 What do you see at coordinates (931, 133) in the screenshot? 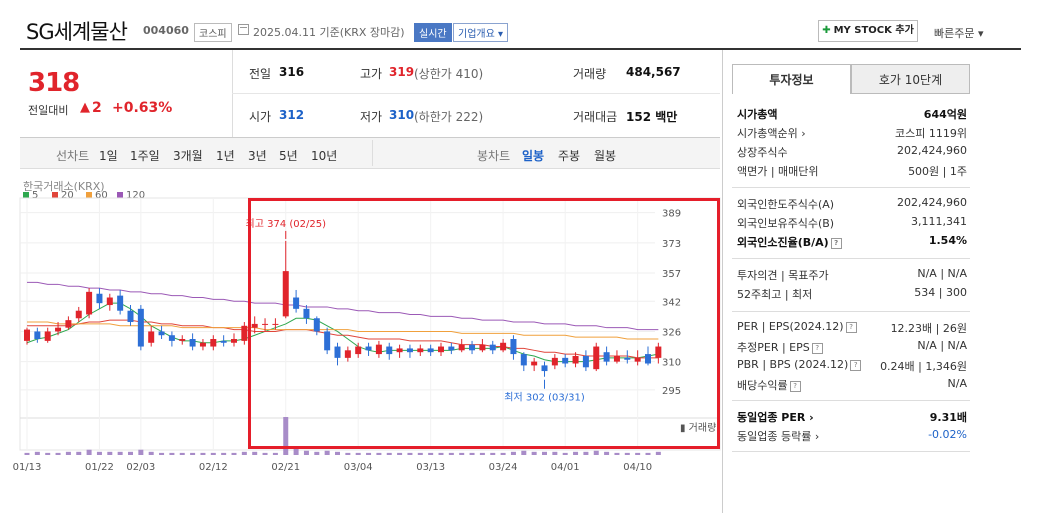
I see `info-value: 코스피 1119위` at bounding box center [931, 133].